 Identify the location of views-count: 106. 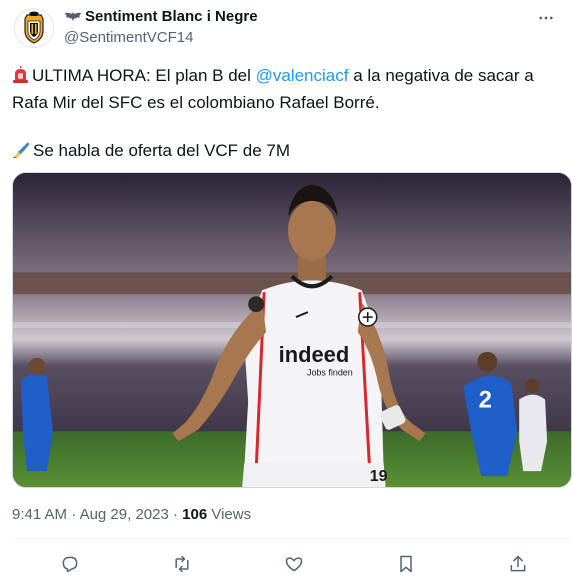
(195, 514).